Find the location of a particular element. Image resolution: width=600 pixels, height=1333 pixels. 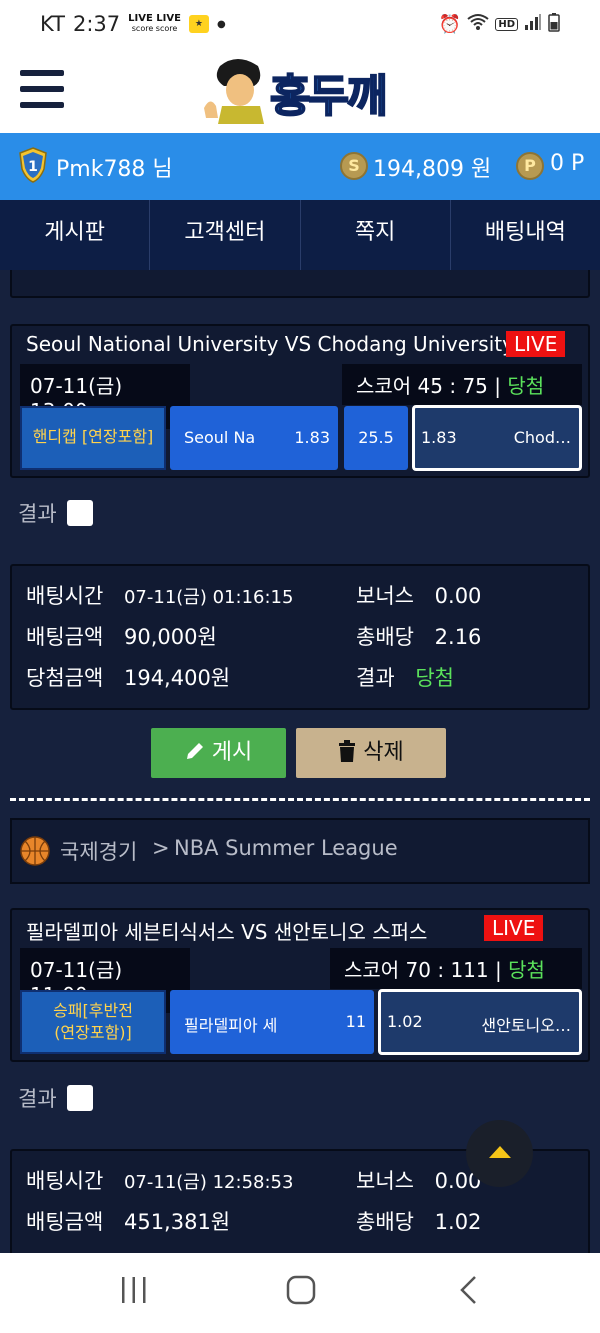

bonus-value: 0.00 is located at coordinates (458, 596).